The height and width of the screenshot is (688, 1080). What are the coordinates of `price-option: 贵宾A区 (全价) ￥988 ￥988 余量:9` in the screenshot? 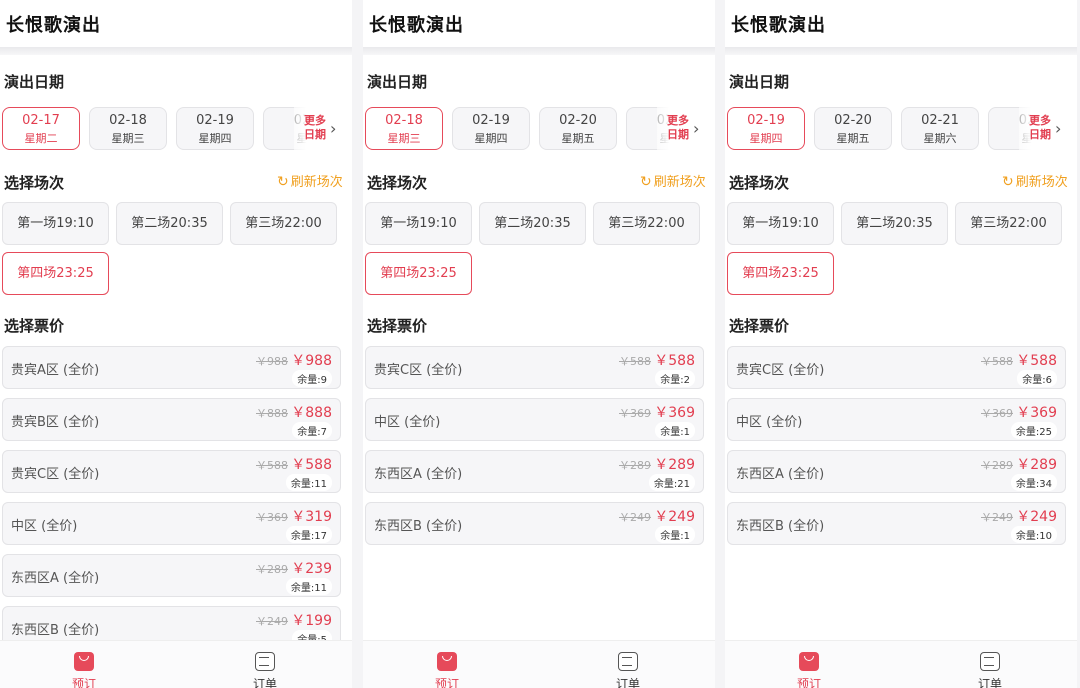 It's located at (171, 367).